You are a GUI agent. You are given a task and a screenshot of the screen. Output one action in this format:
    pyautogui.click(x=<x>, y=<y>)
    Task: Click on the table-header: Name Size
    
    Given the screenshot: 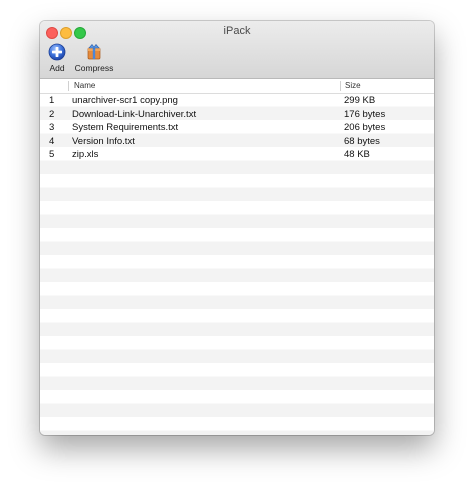 What is the action you would take?
    pyautogui.click(x=237, y=86)
    